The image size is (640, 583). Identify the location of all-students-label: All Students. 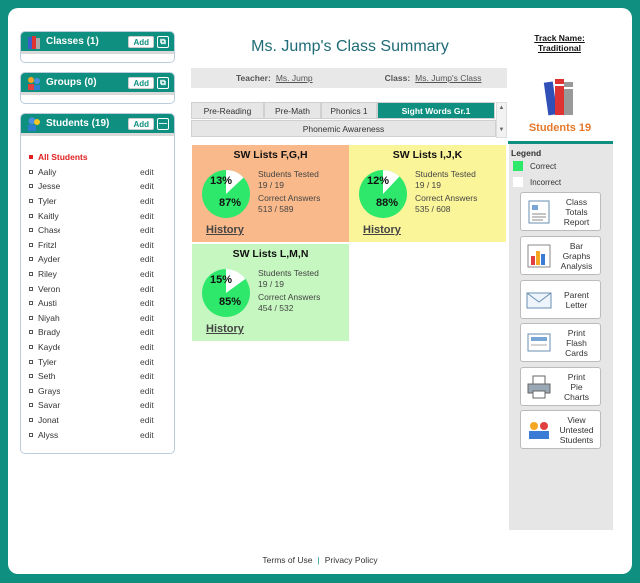
(63, 157).